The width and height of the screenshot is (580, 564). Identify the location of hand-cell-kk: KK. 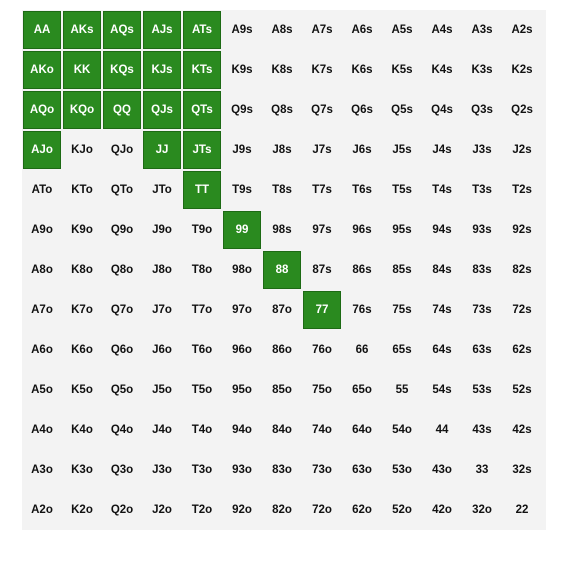
(82, 70).